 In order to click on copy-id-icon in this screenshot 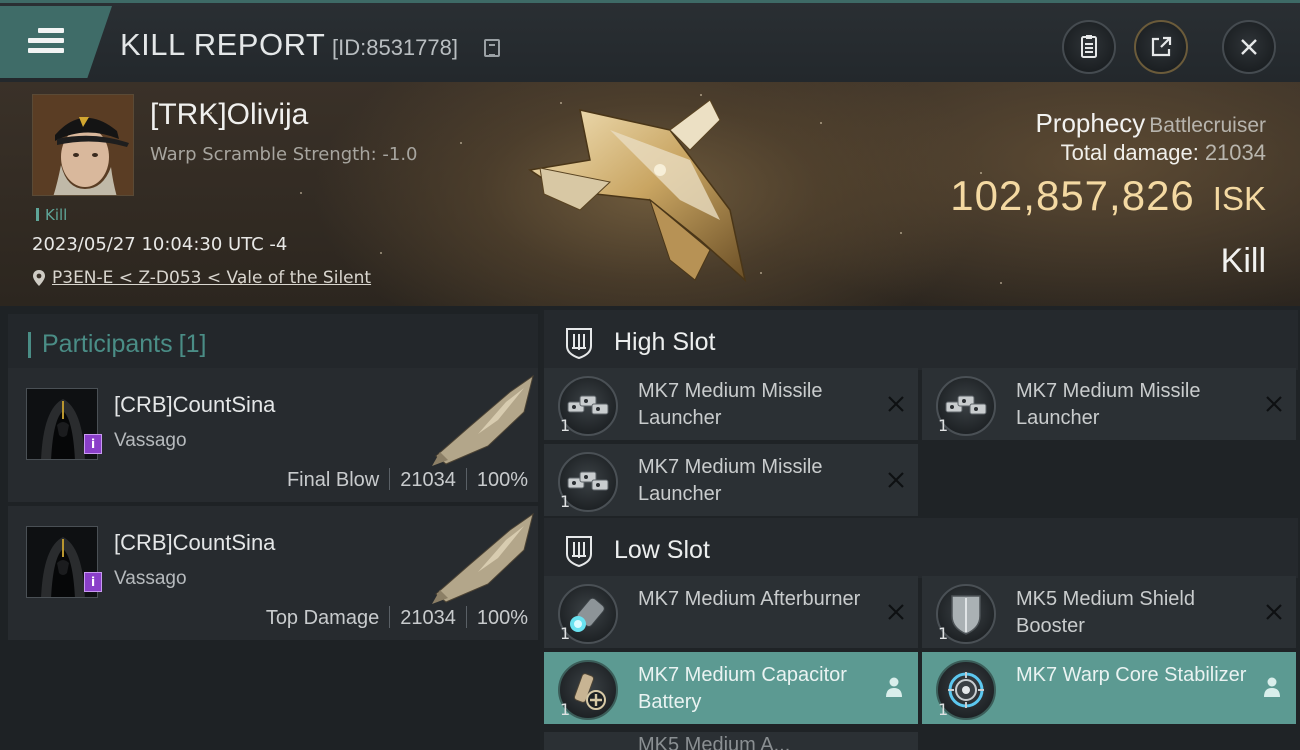, I will do `click(492, 48)`.